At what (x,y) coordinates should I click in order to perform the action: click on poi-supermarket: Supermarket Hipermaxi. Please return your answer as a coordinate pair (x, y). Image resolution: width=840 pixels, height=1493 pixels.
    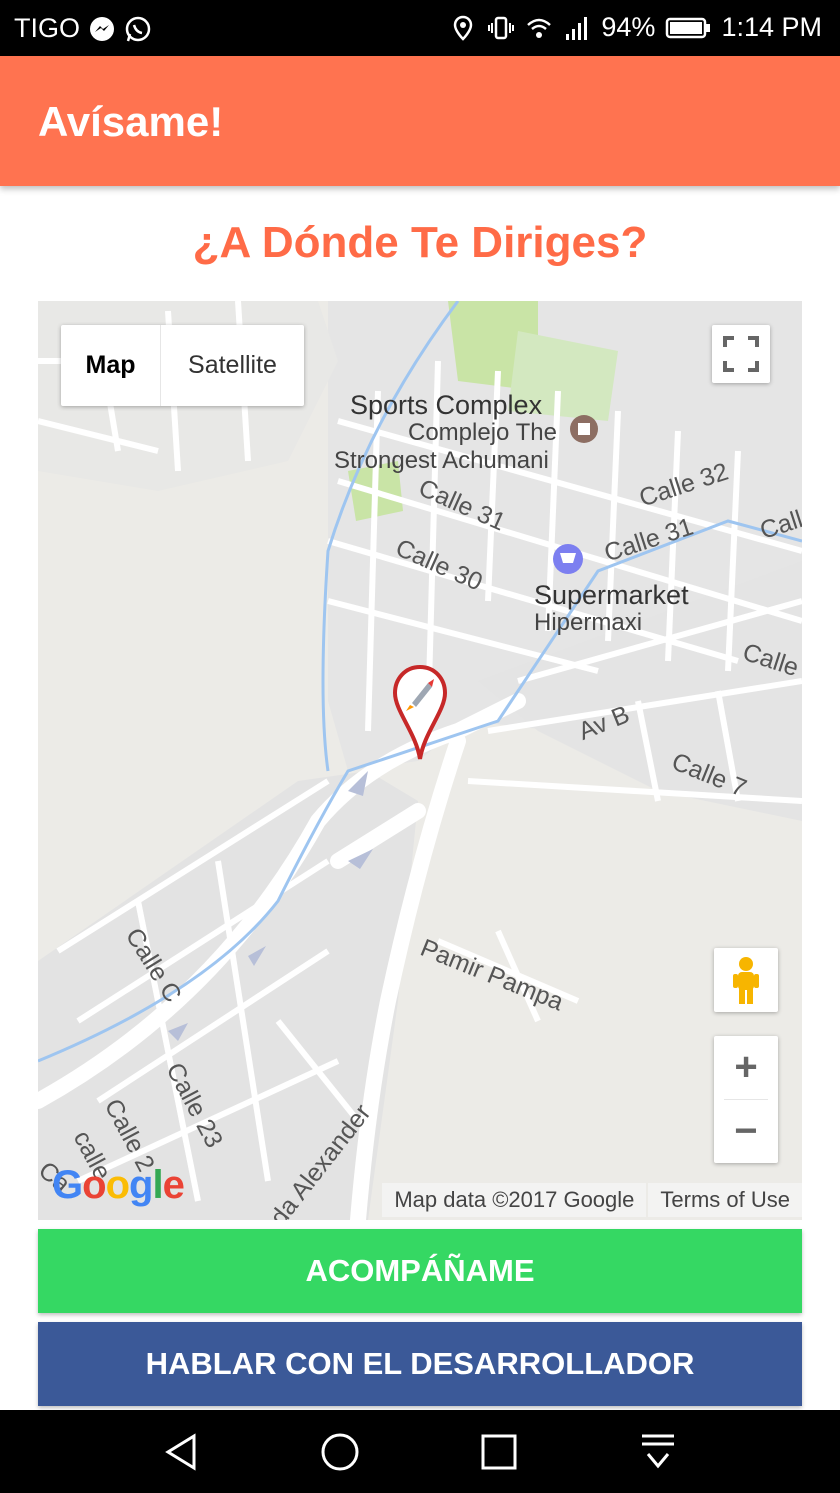
    Looking at the image, I should click on (611, 609).